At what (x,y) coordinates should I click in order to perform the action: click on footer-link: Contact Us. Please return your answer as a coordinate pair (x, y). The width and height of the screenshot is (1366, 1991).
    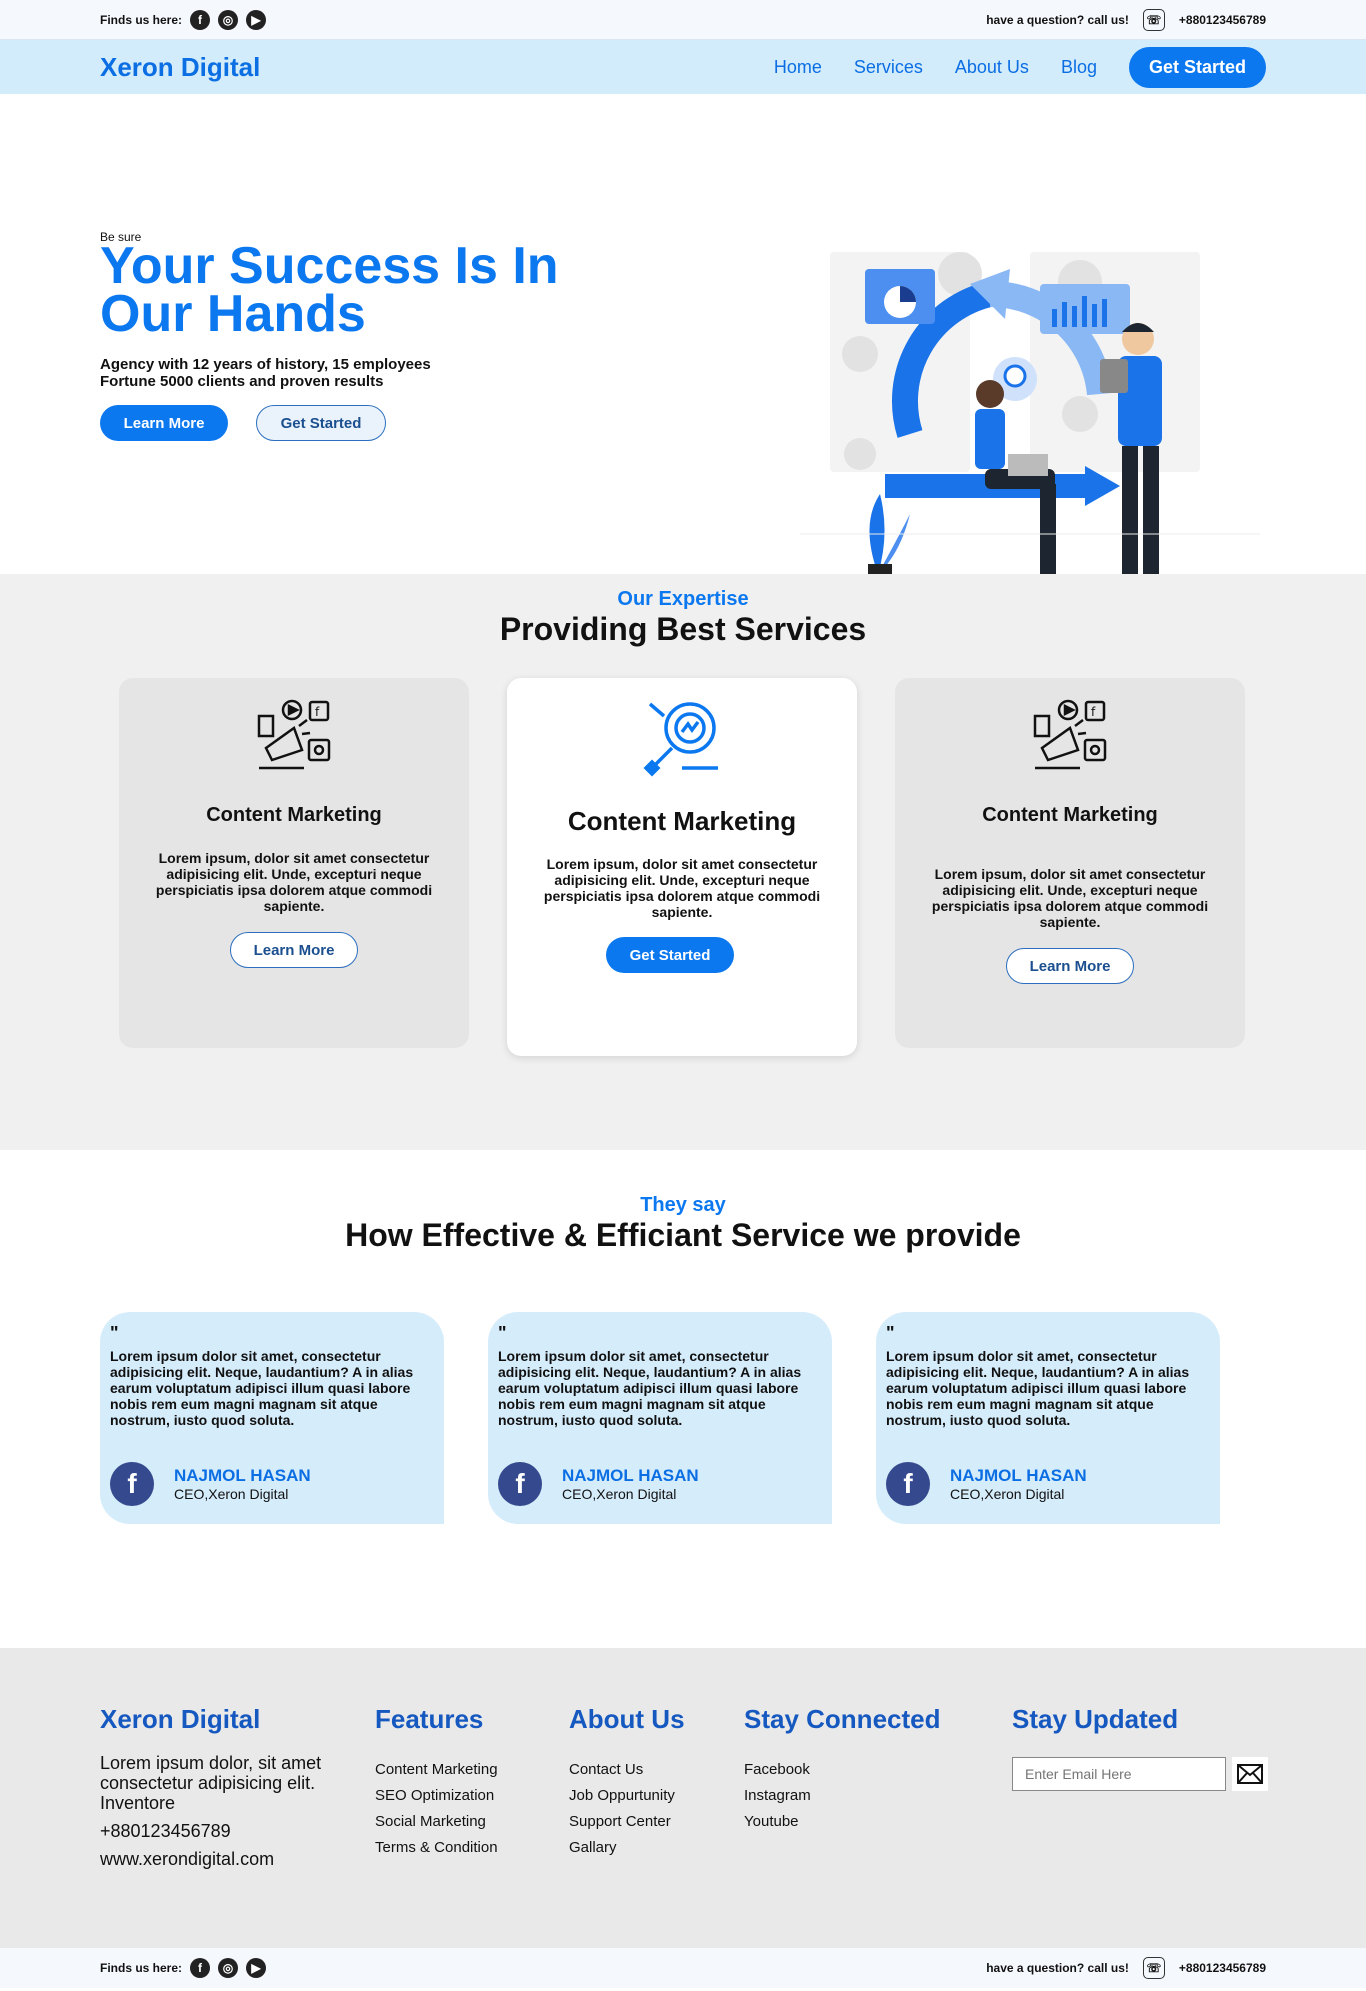
    Looking at the image, I should click on (627, 1770).